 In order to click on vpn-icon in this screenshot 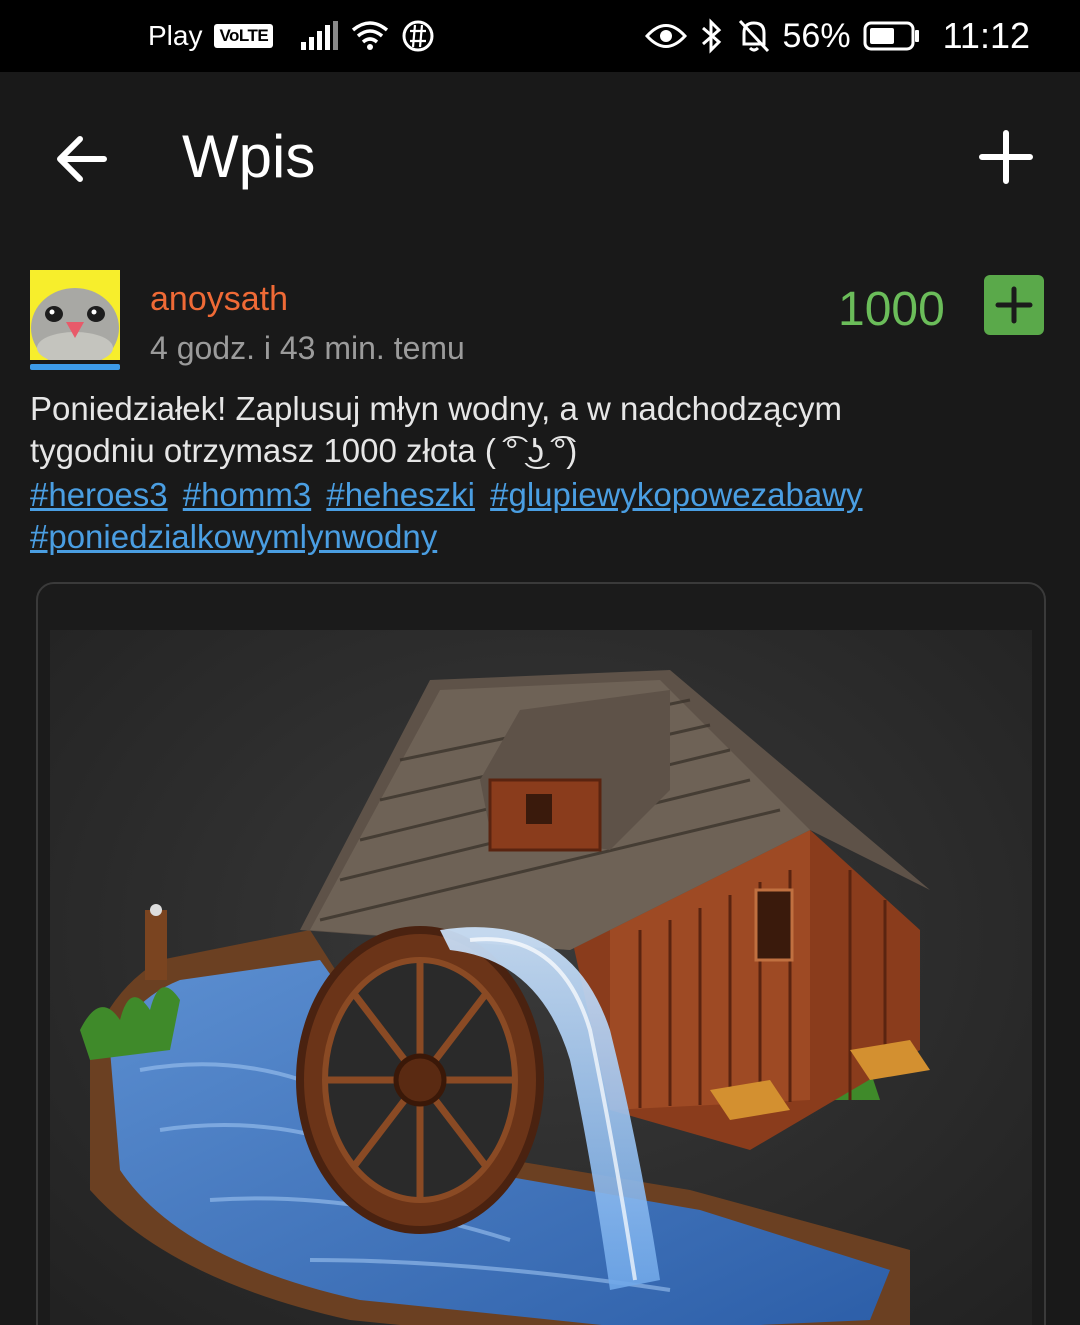, I will do `click(418, 36)`.